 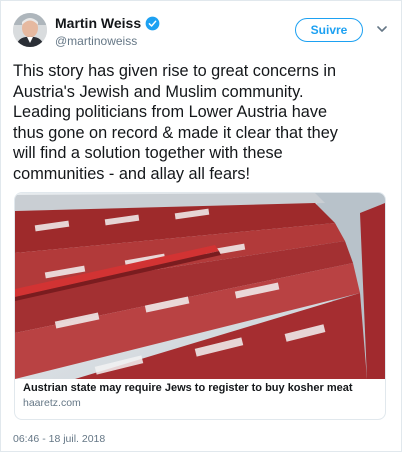 I want to click on tweet-text-line: will find a solution together with these, so click(x=148, y=153).